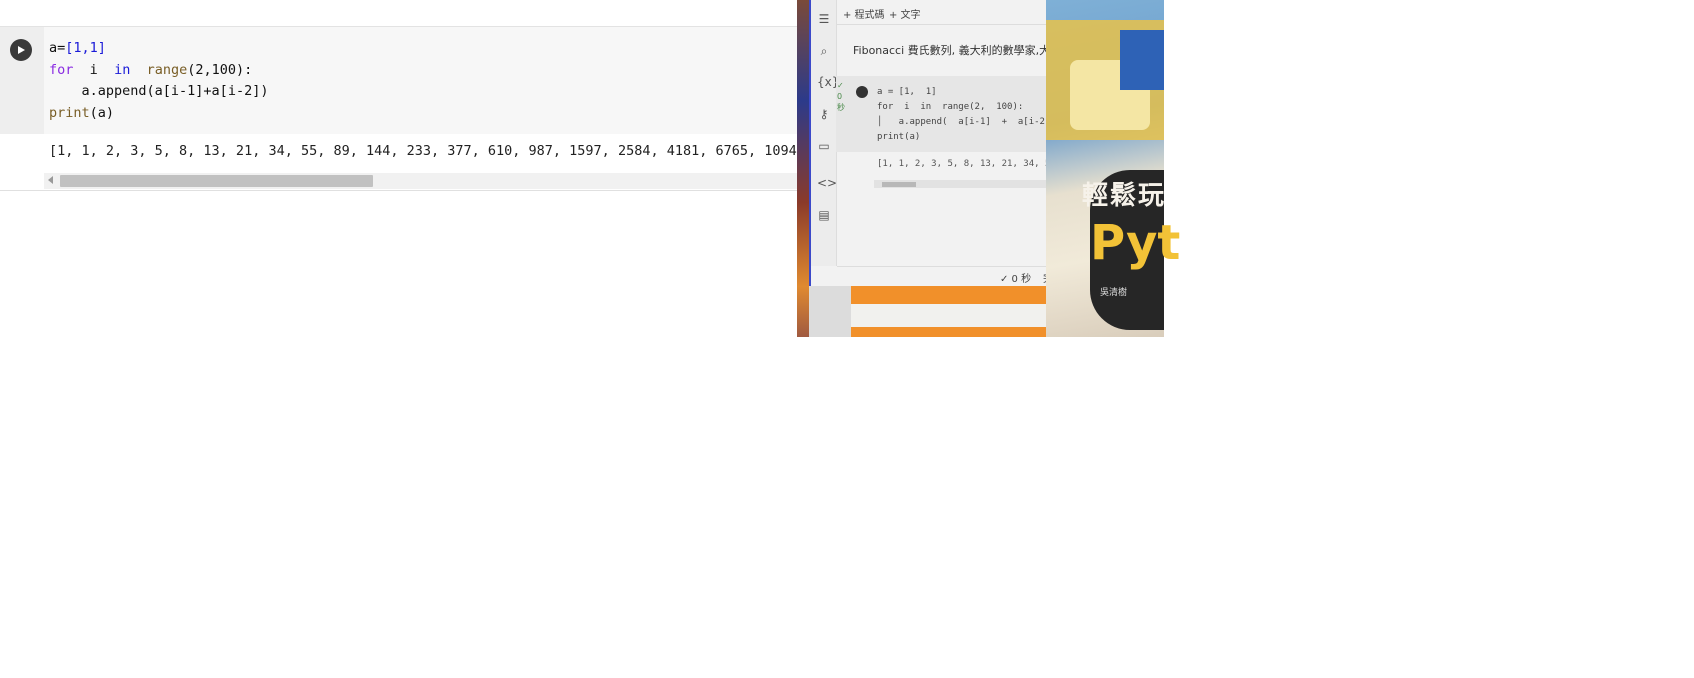  I want to click on colab-sidebar, so click(824, 133).